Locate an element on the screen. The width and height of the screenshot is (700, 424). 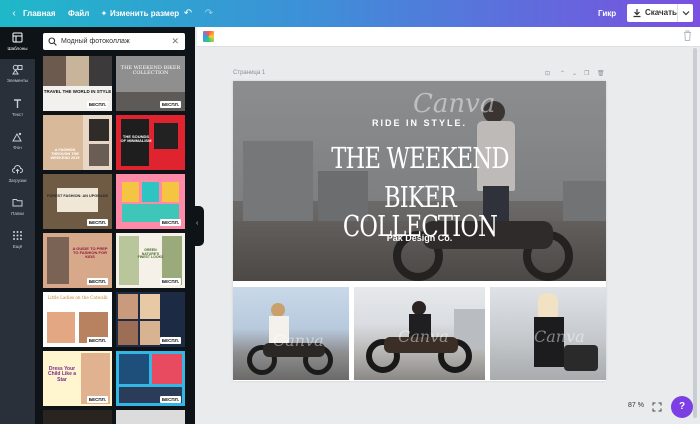
template-search-input: Модный фотоколлаж ✕ is located at coordinates (114, 41).